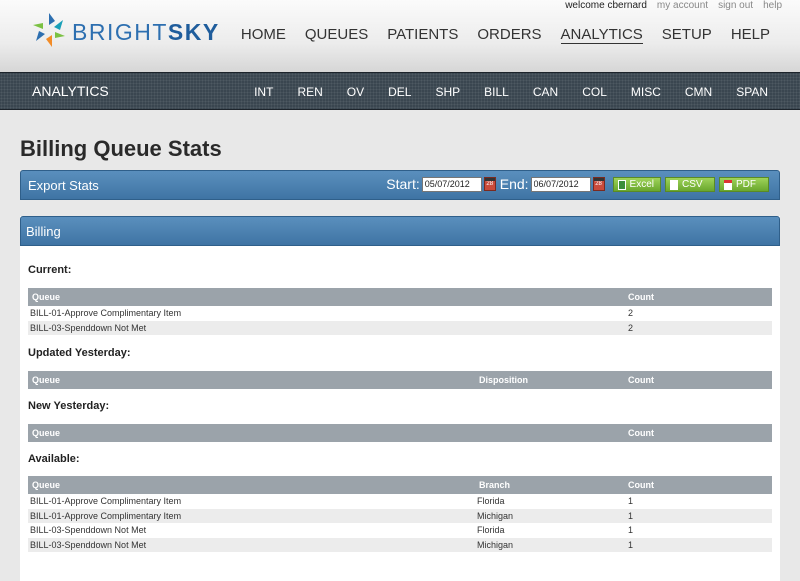 This screenshot has height=581, width=800. I want to click on subnav-col: COL, so click(594, 92).